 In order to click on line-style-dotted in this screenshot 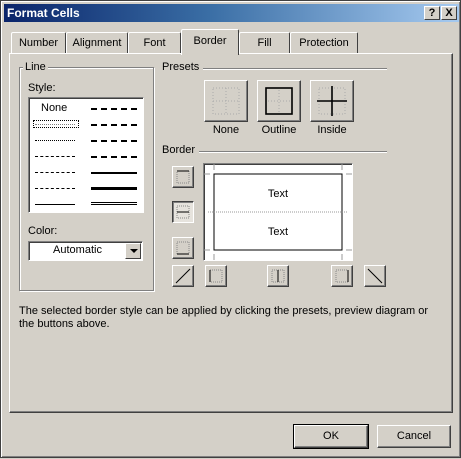, I will do `click(55, 140)`.